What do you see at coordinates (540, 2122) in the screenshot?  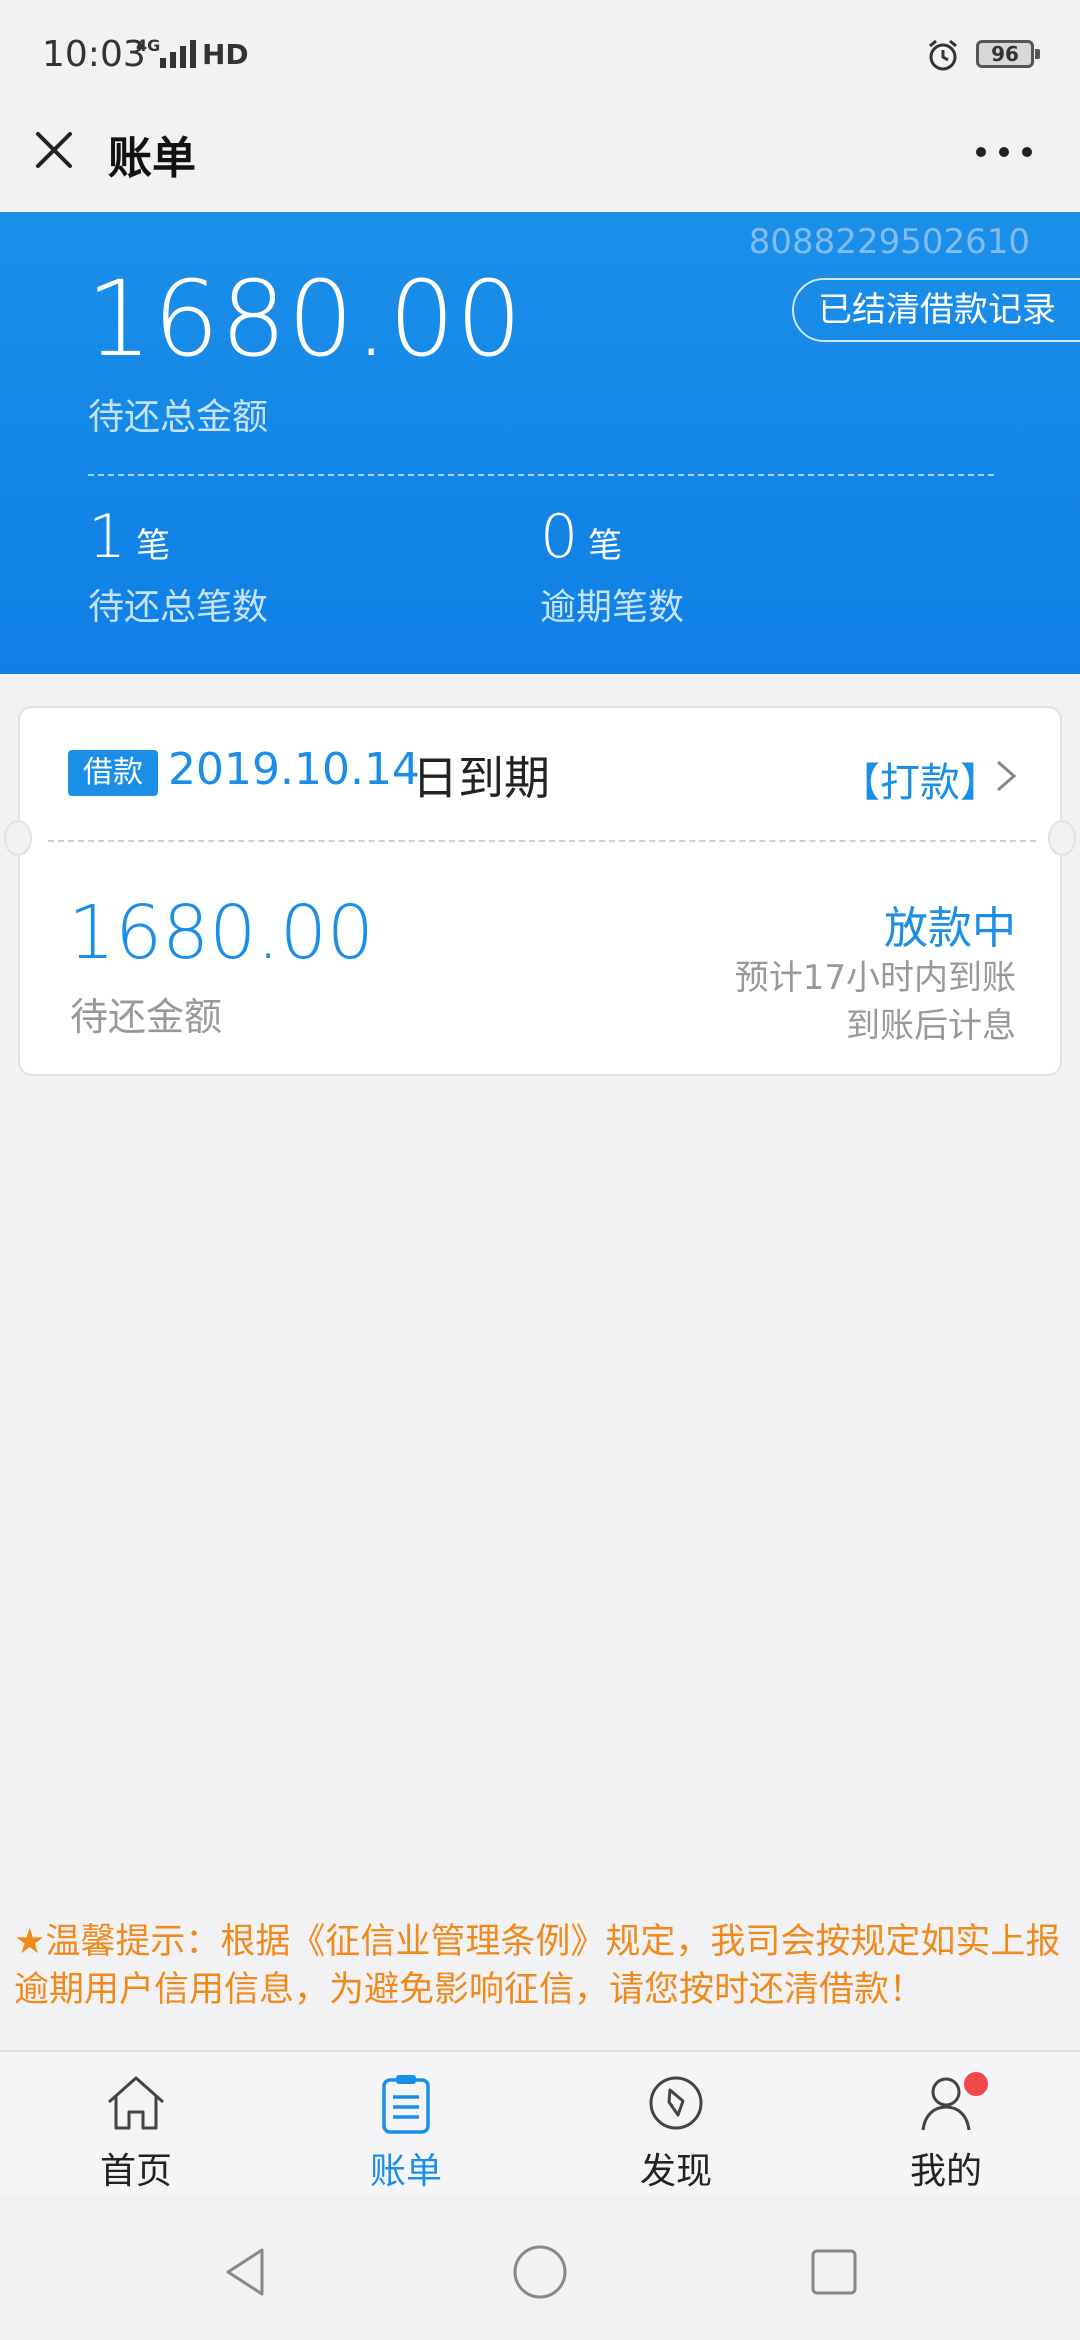 I see `tab-bar: 首页 账单 发现 我的` at bounding box center [540, 2122].